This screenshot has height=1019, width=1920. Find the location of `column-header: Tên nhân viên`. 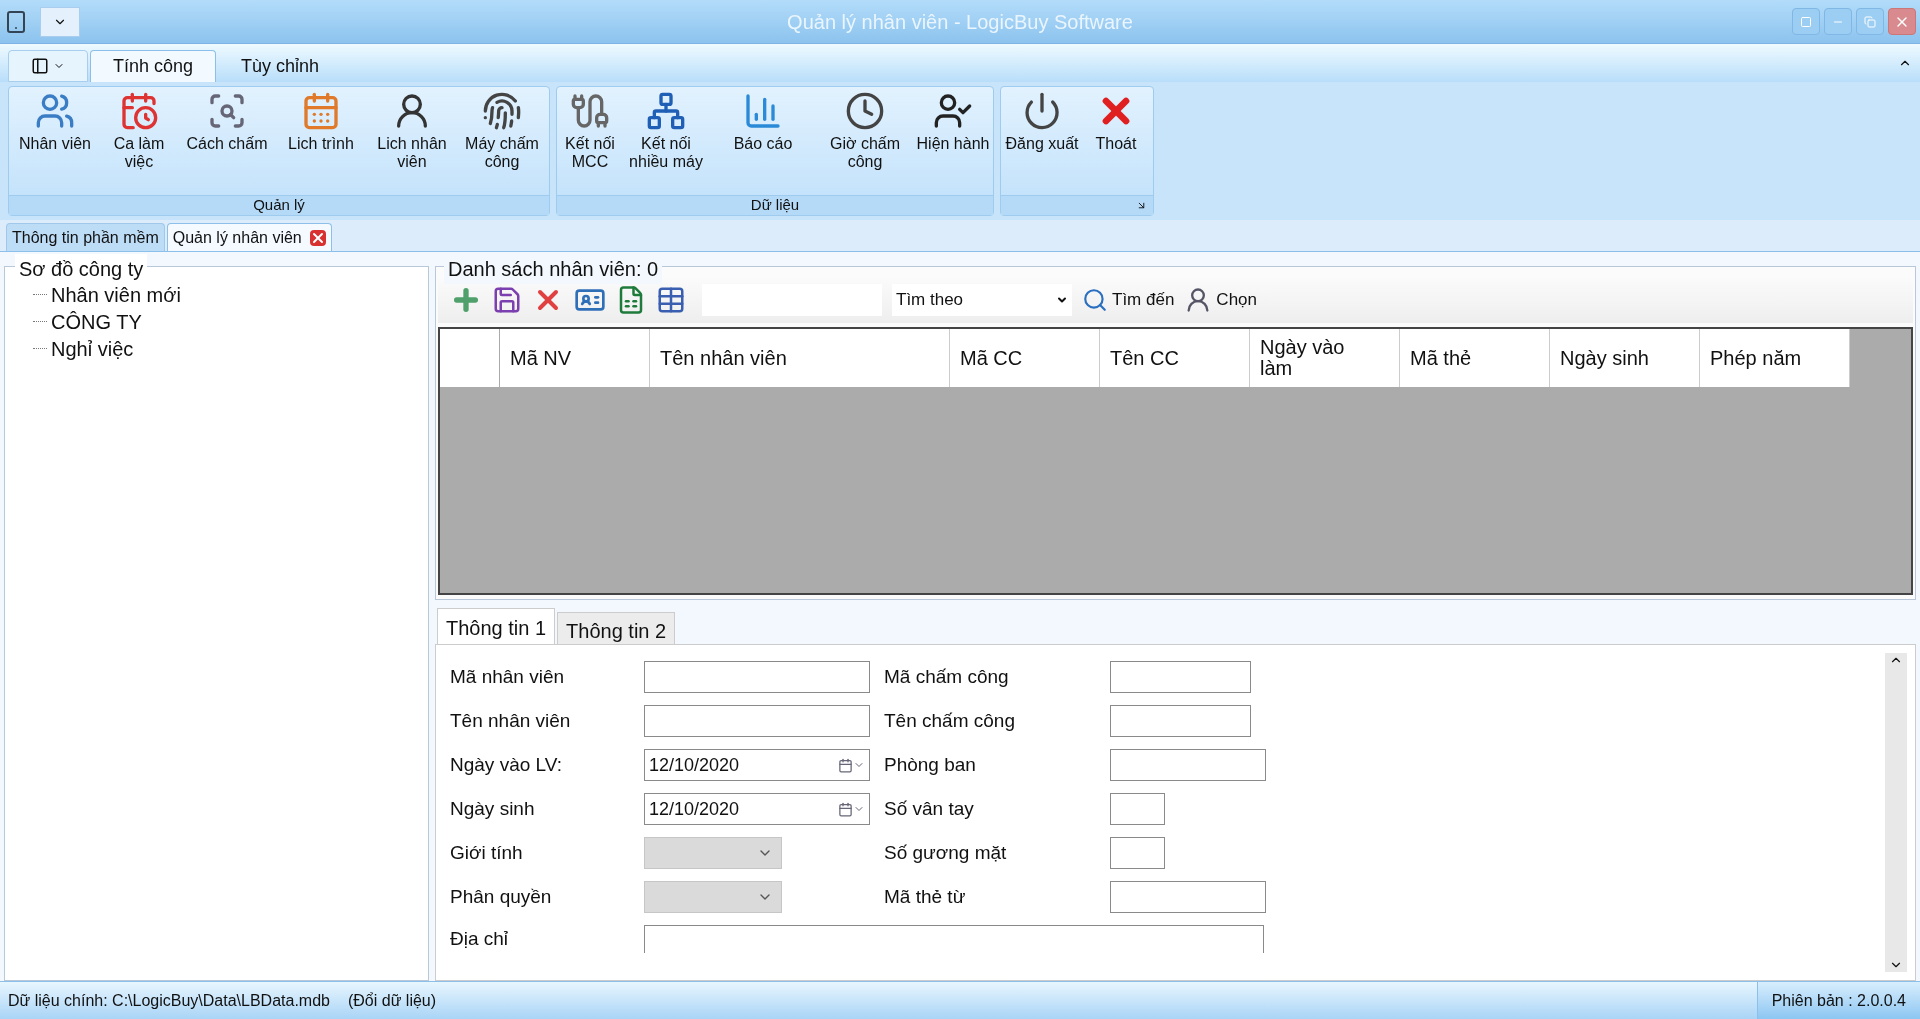

column-header: Tên nhân viên is located at coordinates (800, 358).